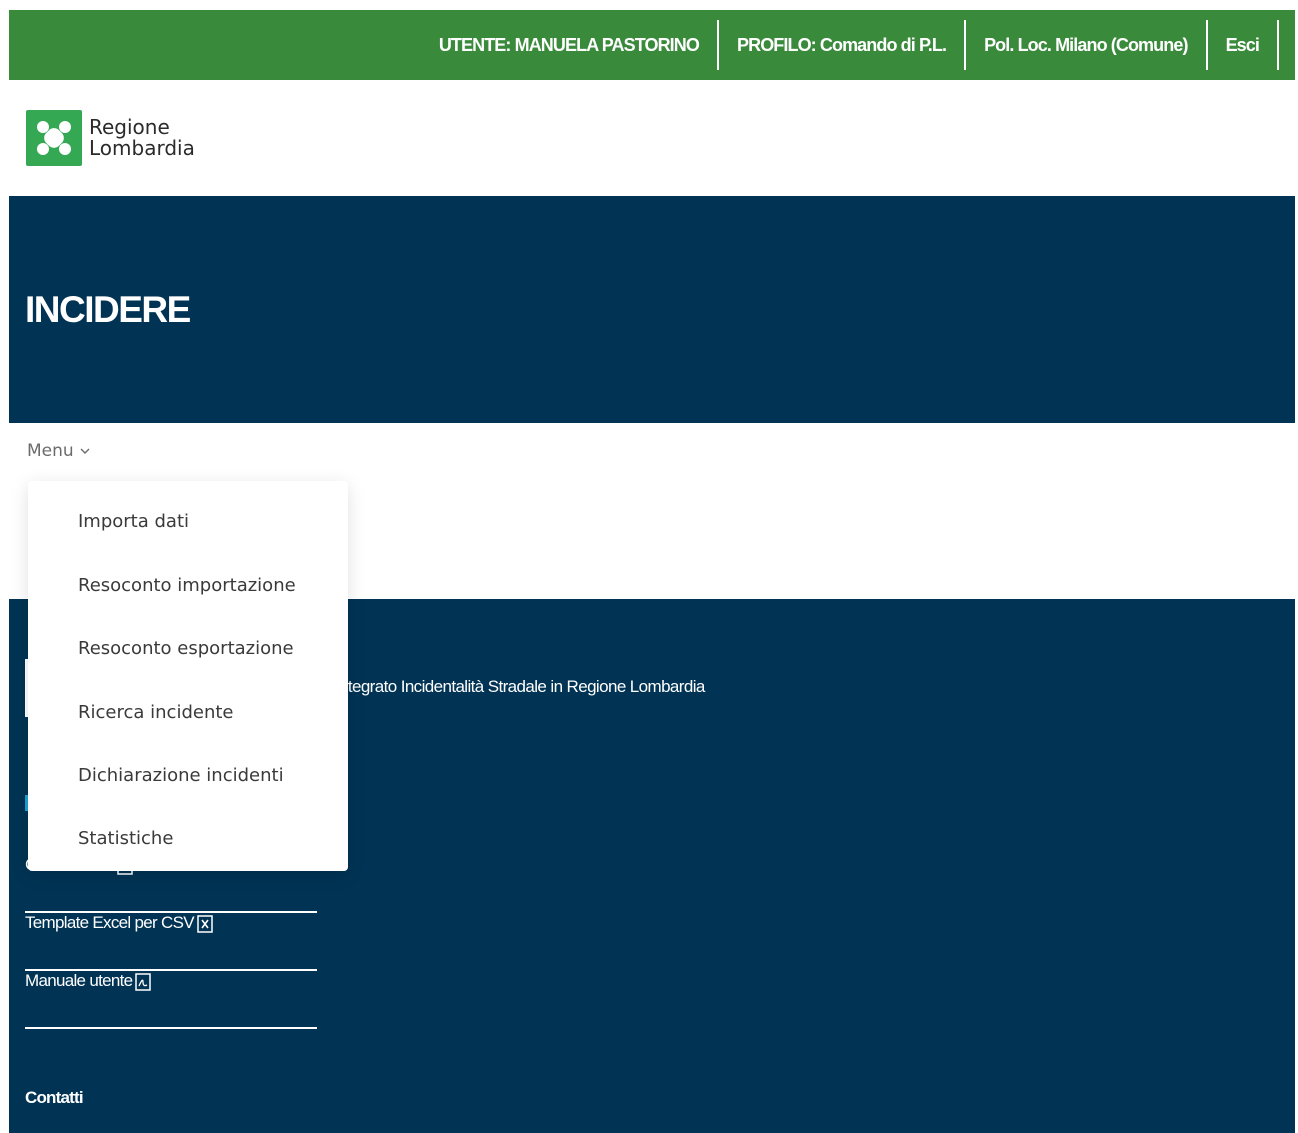 The image size is (1298, 1133). I want to click on menu-toggle: Menu, so click(58, 451).